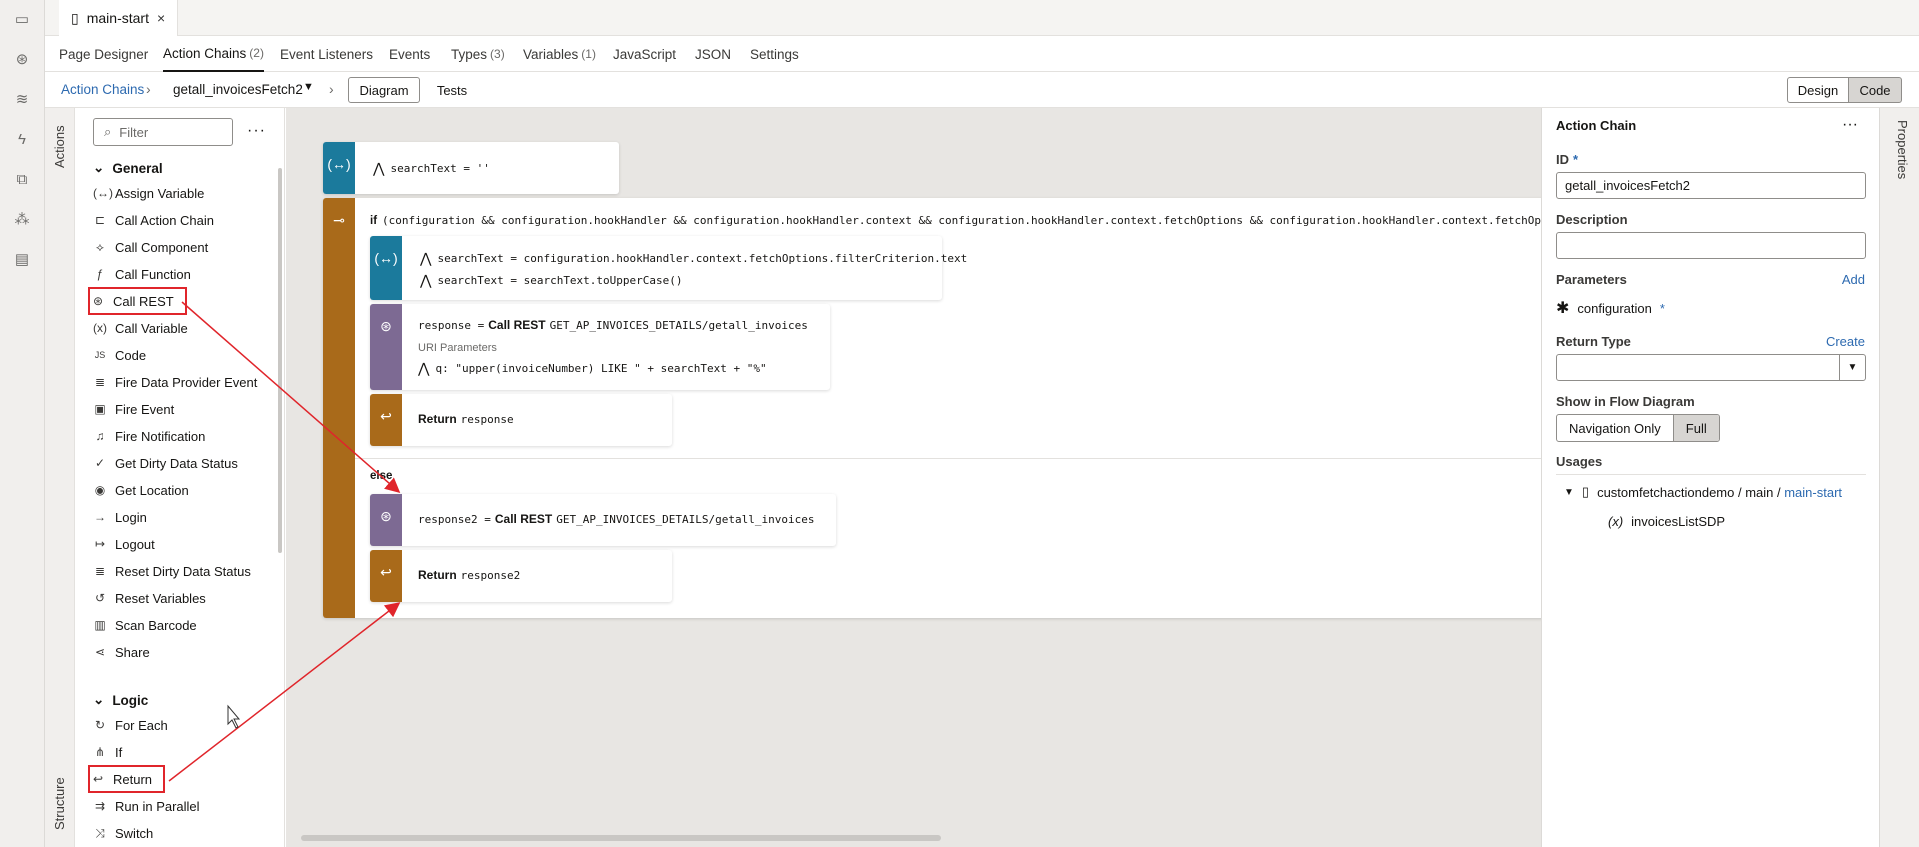 Image resolution: width=1919 pixels, height=847 pixels. I want to click on action-scan-barcode: ▥ Scan Barcode, so click(144, 625).